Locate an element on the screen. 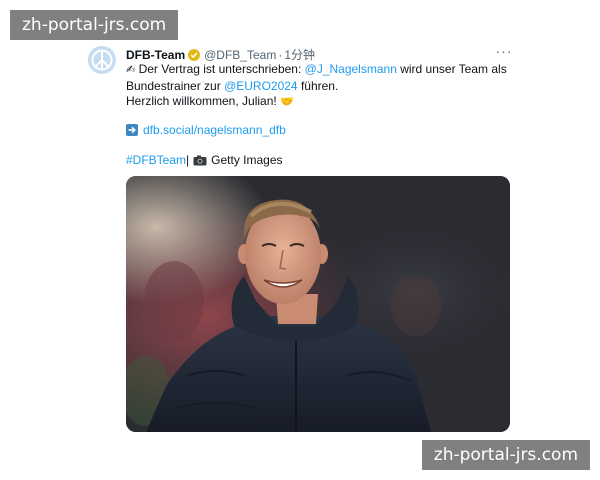  link-row: dfb.social/nagelsmann_dfb is located at coordinates (206, 130).